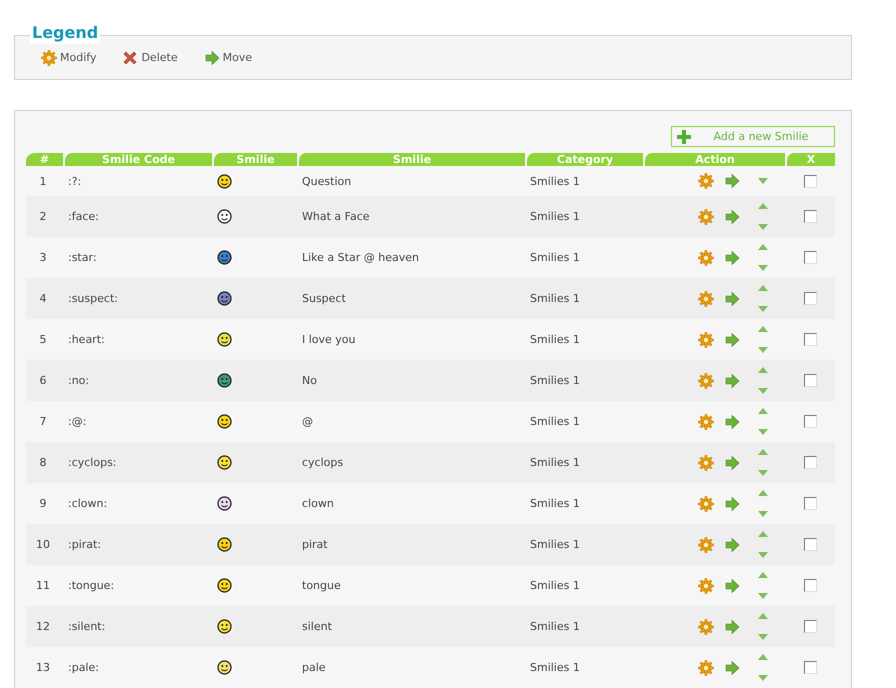 The height and width of the screenshot is (688, 896). I want to click on smilie-name: silent, so click(317, 626).